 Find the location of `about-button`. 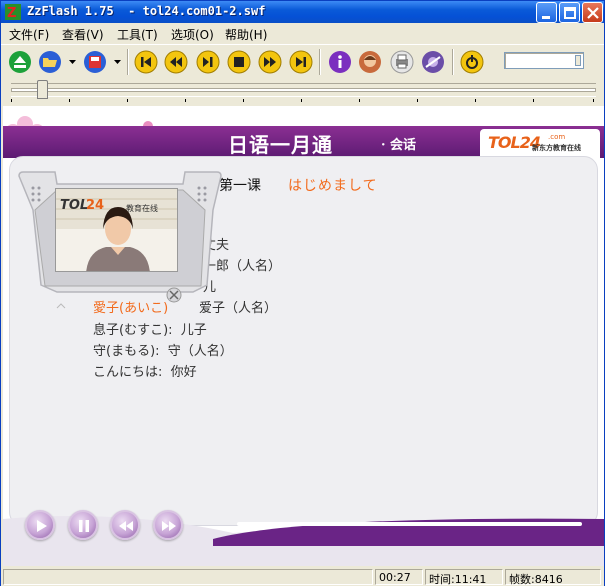

about-button is located at coordinates (370, 62).